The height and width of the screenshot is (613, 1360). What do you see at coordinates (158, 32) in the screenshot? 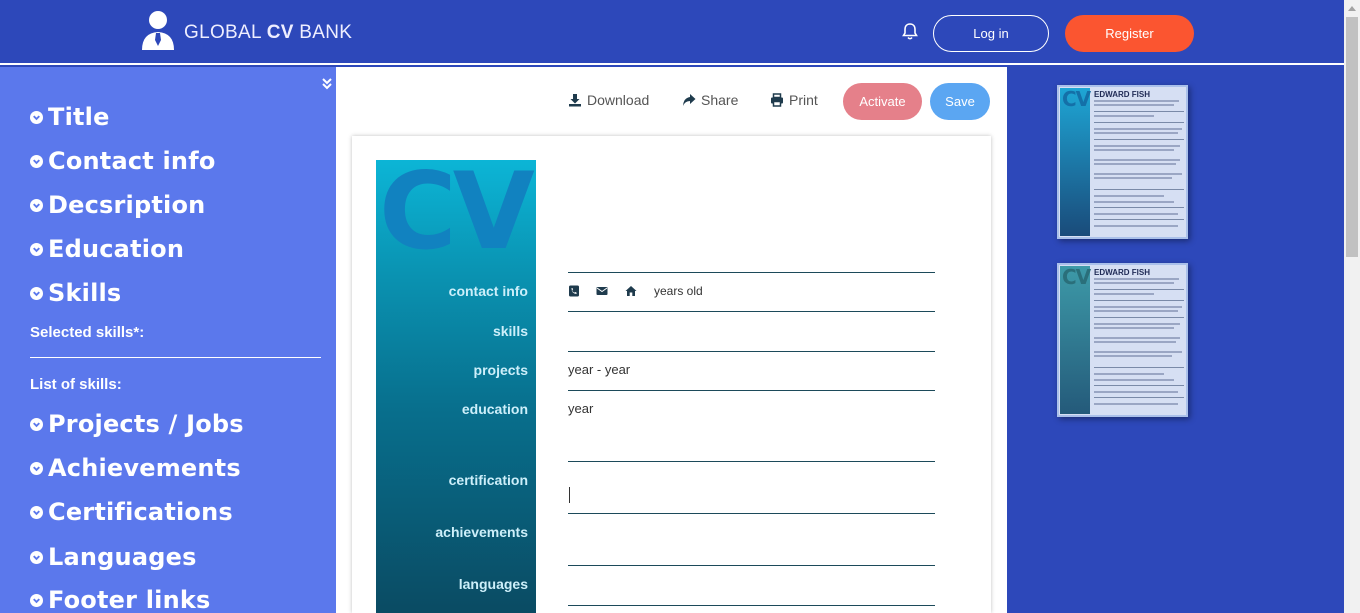
I see `user-tie-icon` at bounding box center [158, 32].